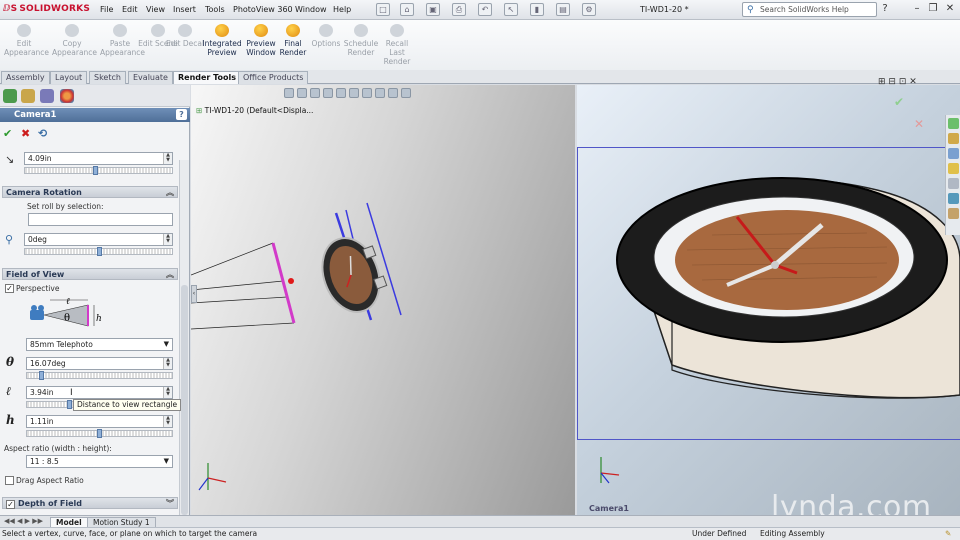 This screenshot has height=540, width=960. Describe the element at coordinates (90, 192) in the screenshot. I see `camera-rotation-group: Camera Rotation ︽` at that location.